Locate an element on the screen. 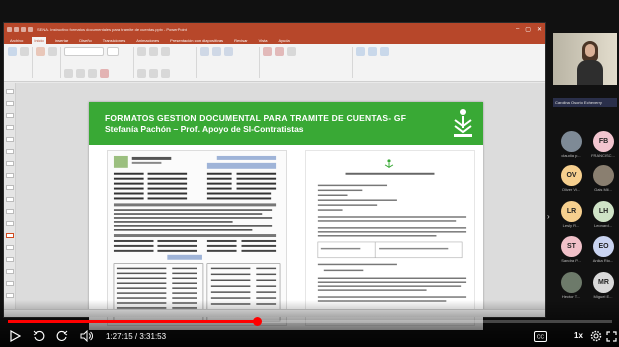 The width and height of the screenshot is (619, 347). cut-icon is located at coordinates (24, 51).